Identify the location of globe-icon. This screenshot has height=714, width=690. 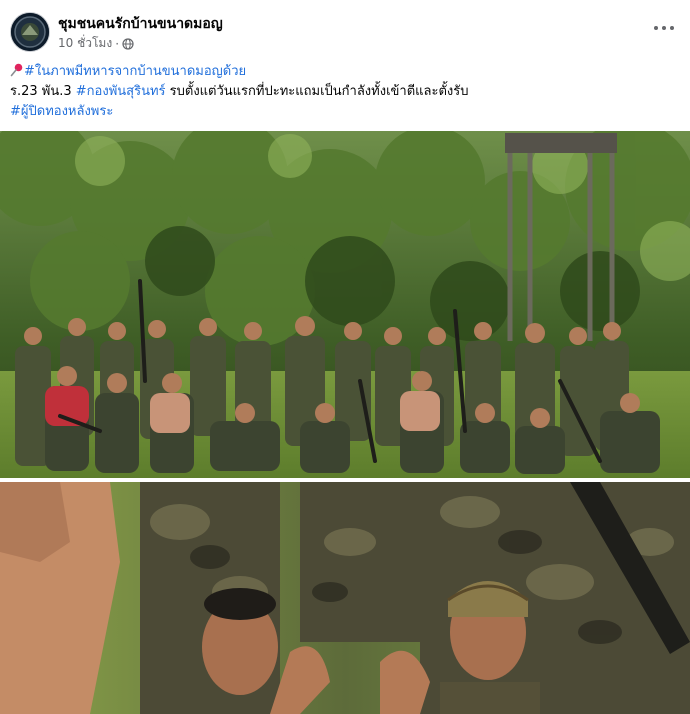
(128, 43).